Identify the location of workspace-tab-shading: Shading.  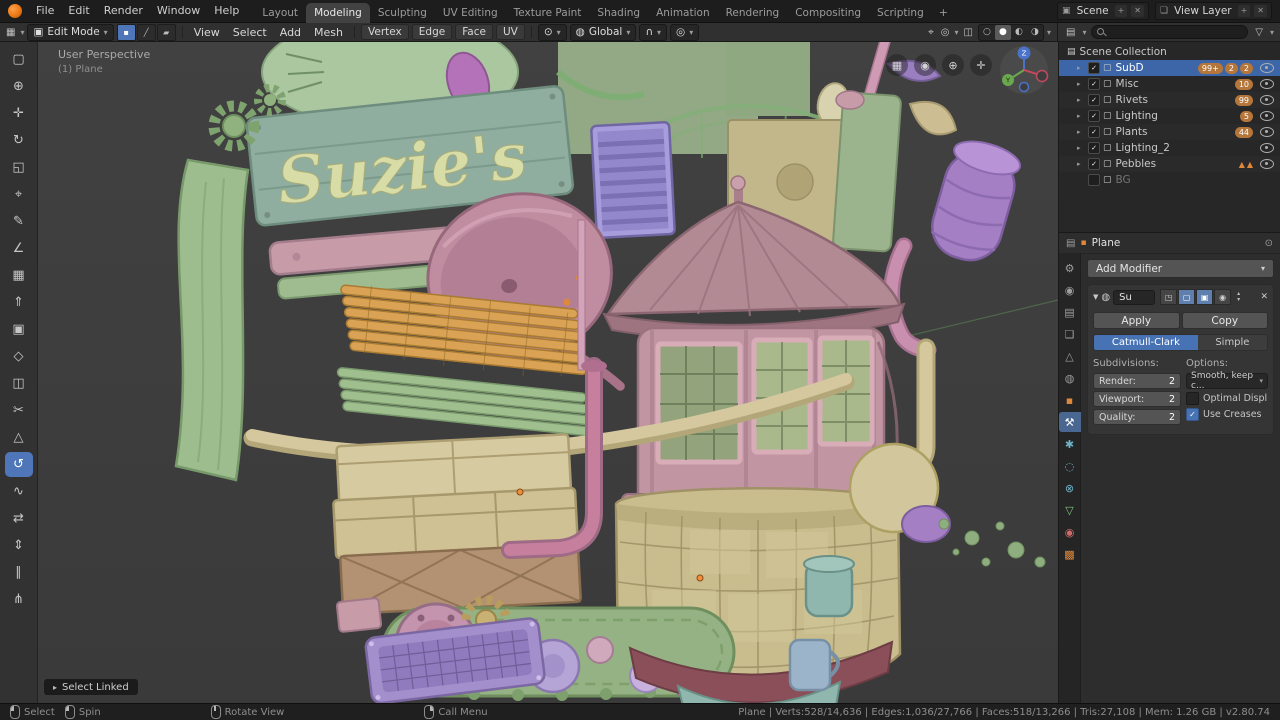
(618, 13).